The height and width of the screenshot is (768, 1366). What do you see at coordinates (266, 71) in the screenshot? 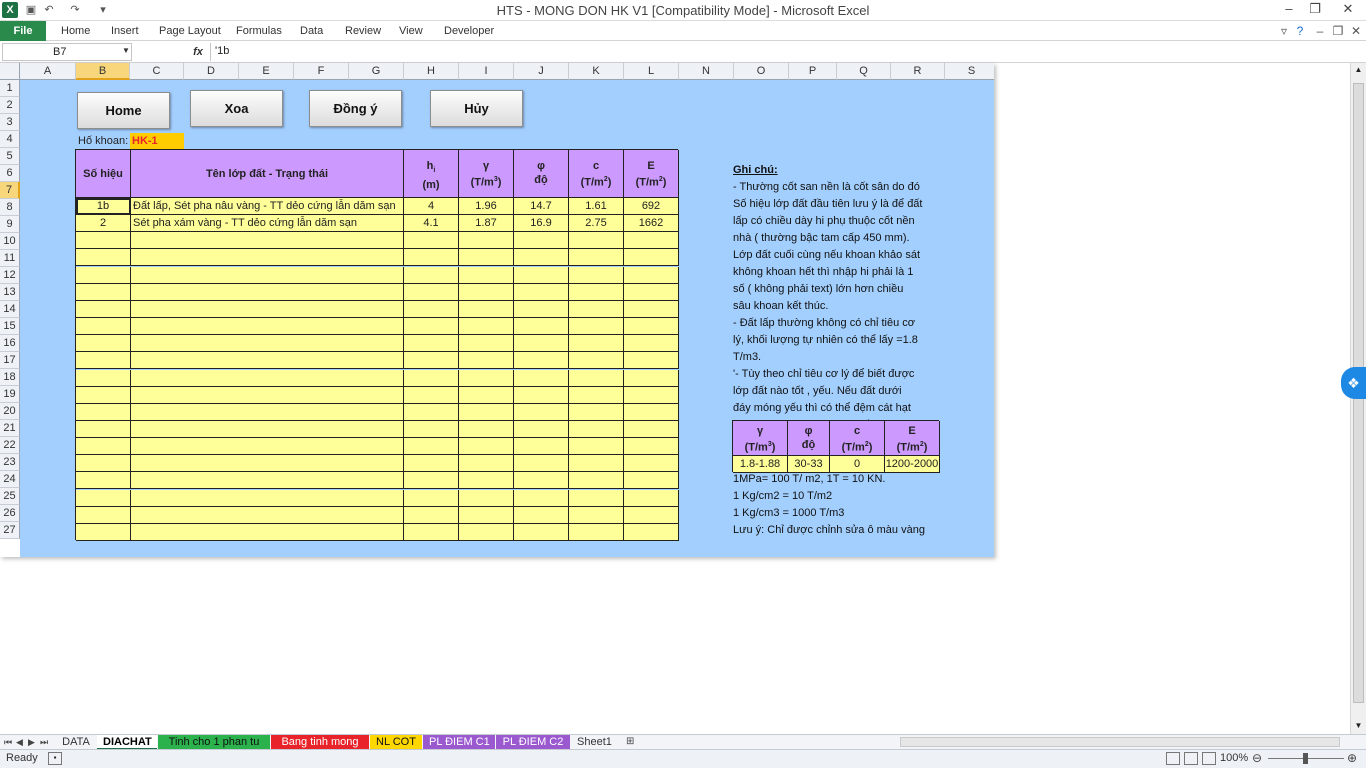
I see `column-header-e: E` at bounding box center [266, 71].